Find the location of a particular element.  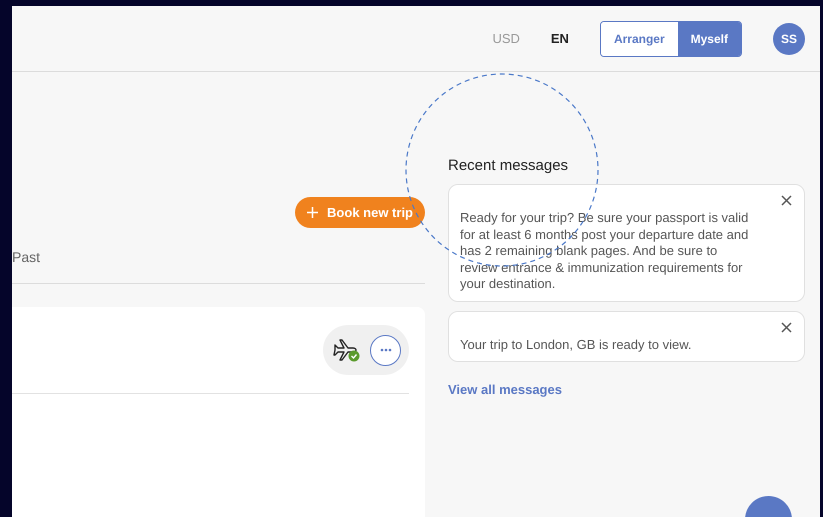

ellipsis-icon is located at coordinates (386, 350).